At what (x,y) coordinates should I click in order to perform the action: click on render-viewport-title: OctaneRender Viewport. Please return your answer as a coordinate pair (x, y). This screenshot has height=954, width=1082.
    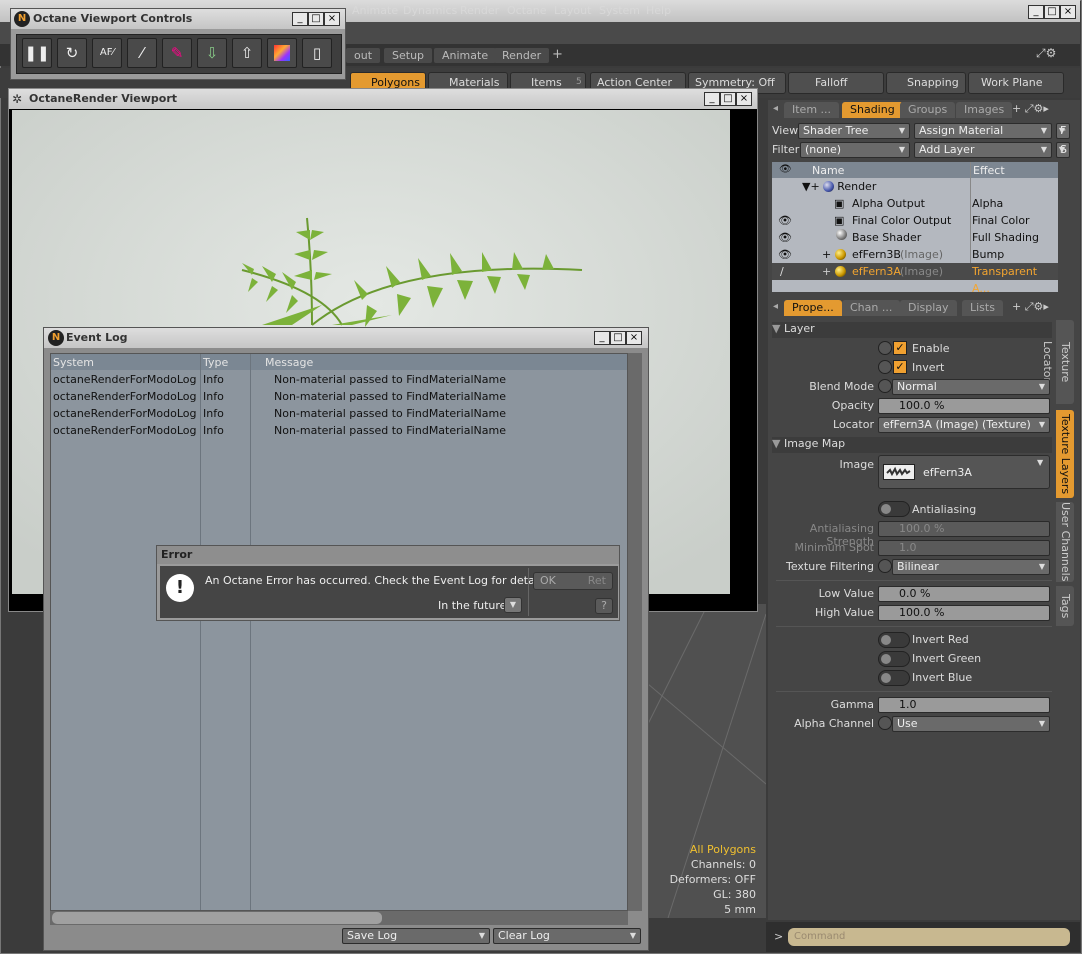
    Looking at the image, I should click on (383, 99).